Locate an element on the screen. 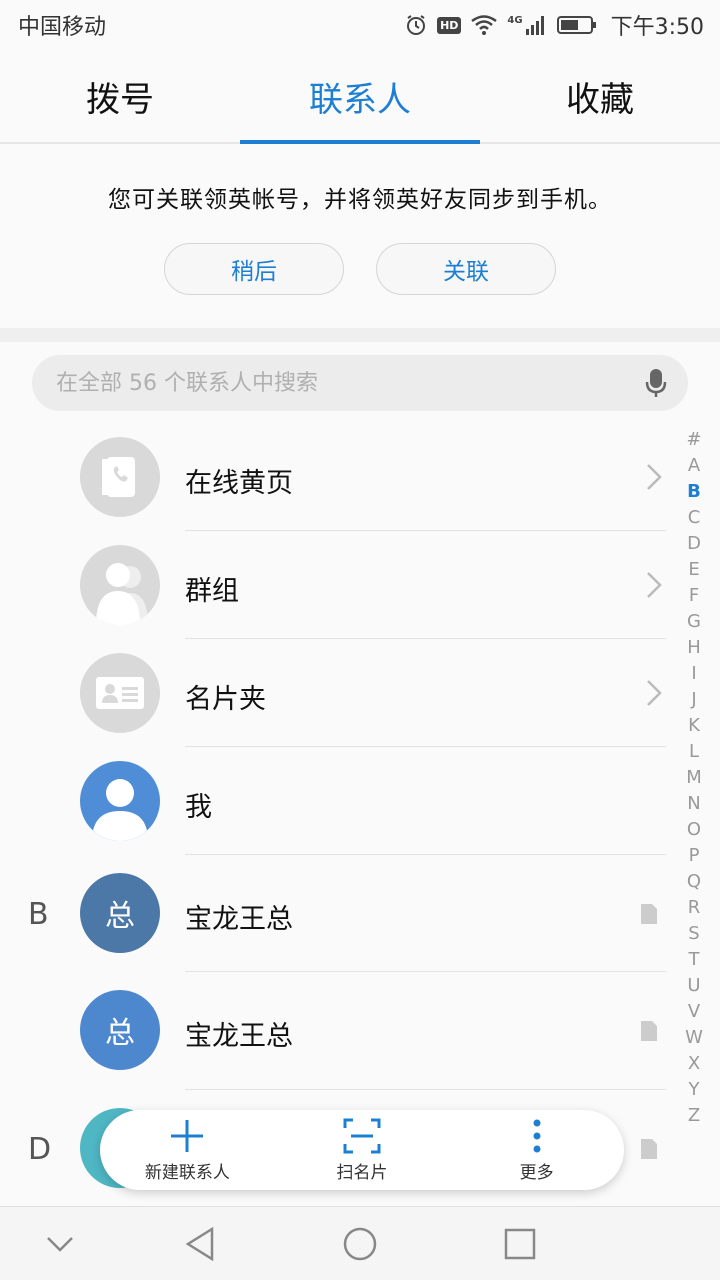 The image size is (720, 1280). yellow-pages-icon is located at coordinates (120, 477).